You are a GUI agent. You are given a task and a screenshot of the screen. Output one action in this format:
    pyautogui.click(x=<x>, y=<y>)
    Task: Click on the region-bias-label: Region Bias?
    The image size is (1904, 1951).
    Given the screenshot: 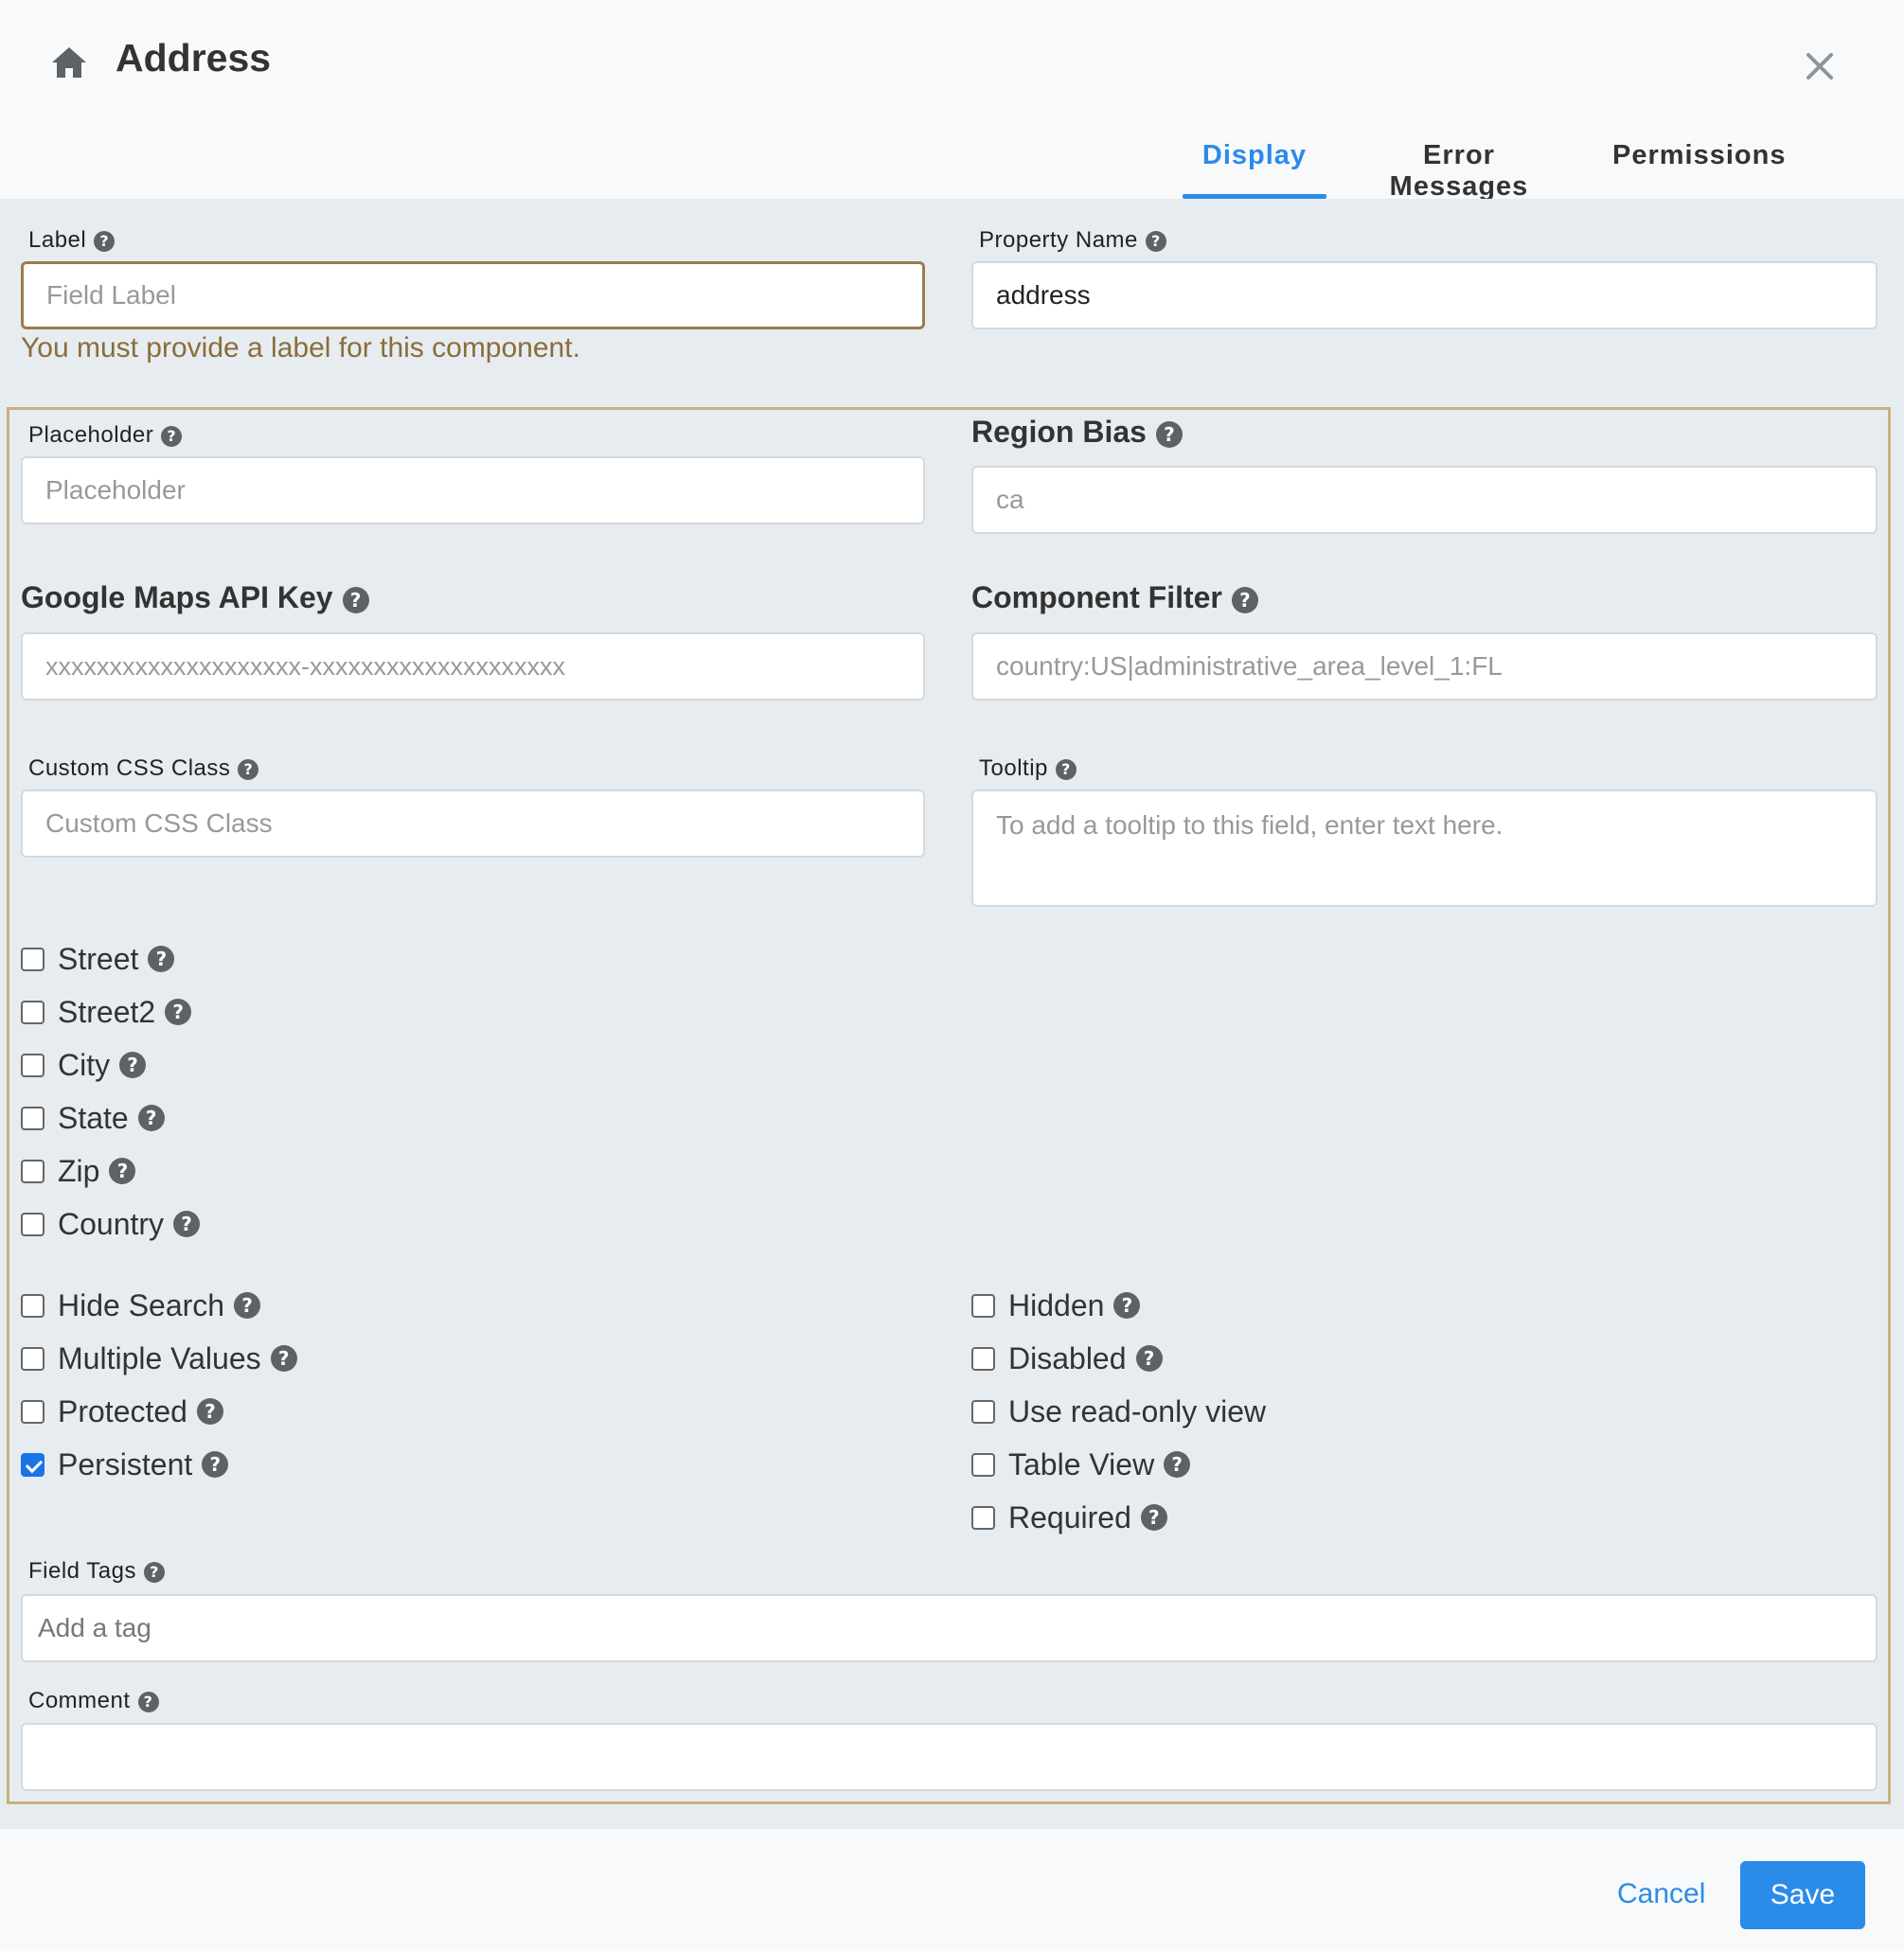 What is the action you would take?
    pyautogui.click(x=1077, y=433)
    